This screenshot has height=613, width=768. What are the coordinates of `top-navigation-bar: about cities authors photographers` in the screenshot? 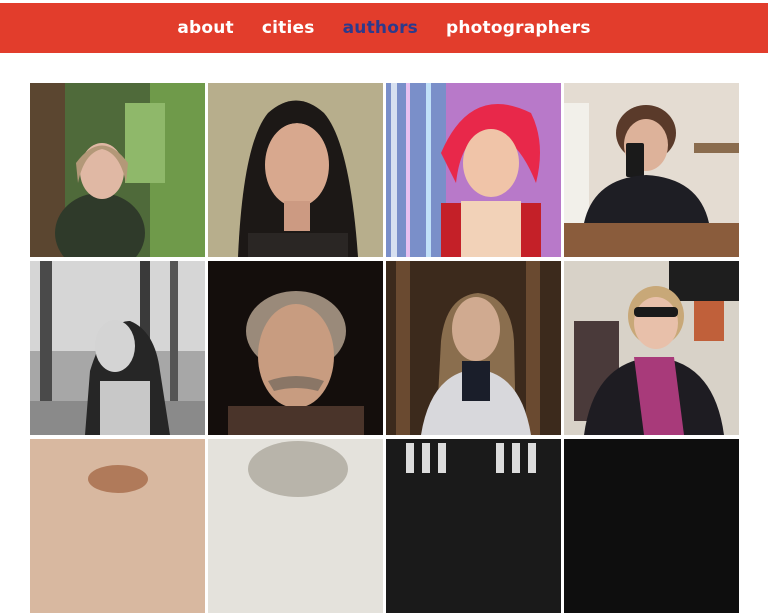 It's located at (384, 28).